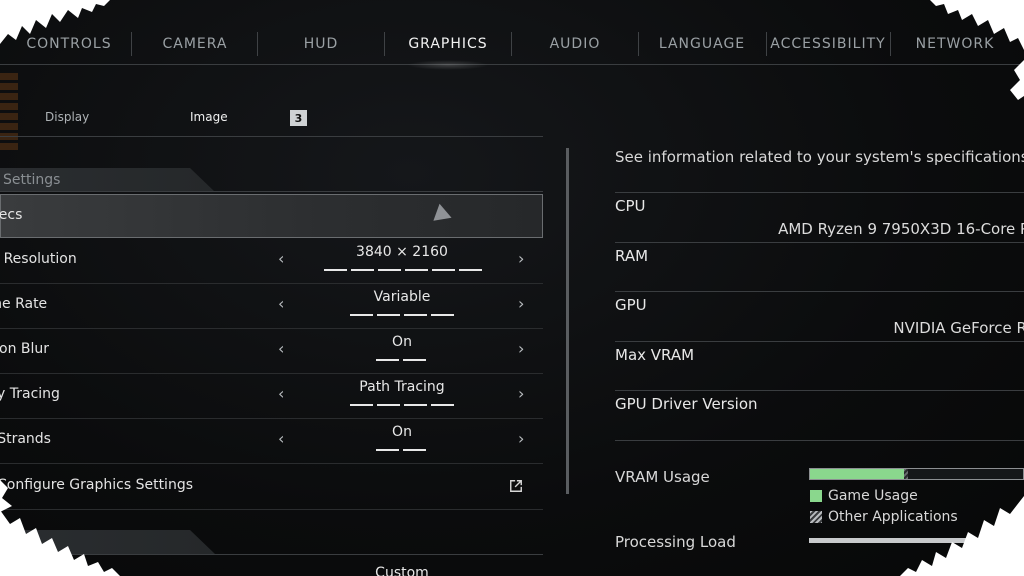 The height and width of the screenshot is (576, 1024). Describe the element at coordinates (575, 44) in the screenshot. I see `tab-audio: AUDIO` at that location.